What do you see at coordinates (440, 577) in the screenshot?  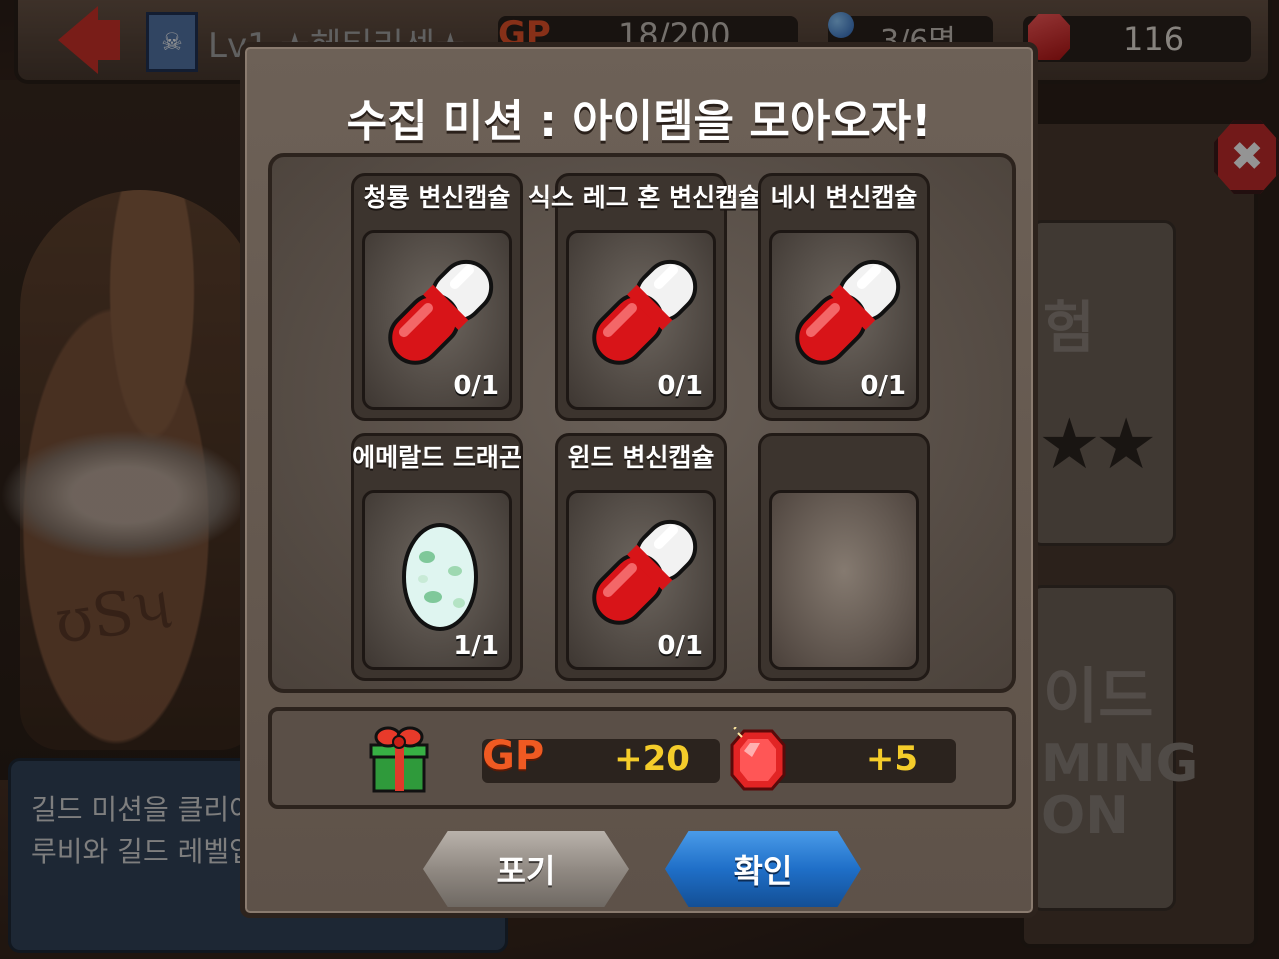 I see `spotted-egg-icon` at bounding box center [440, 577].